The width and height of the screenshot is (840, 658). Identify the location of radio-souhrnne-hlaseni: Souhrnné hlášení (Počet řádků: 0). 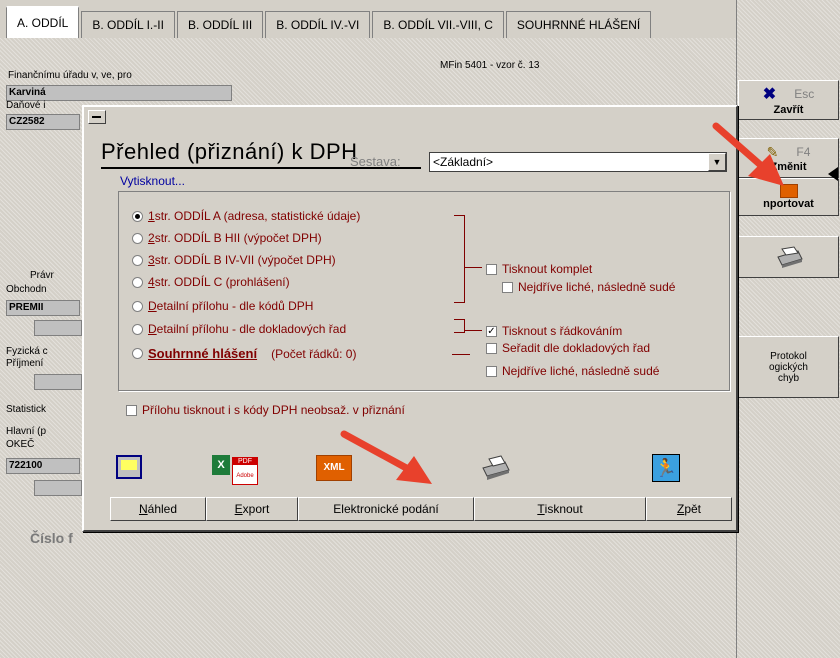
(244, 353).